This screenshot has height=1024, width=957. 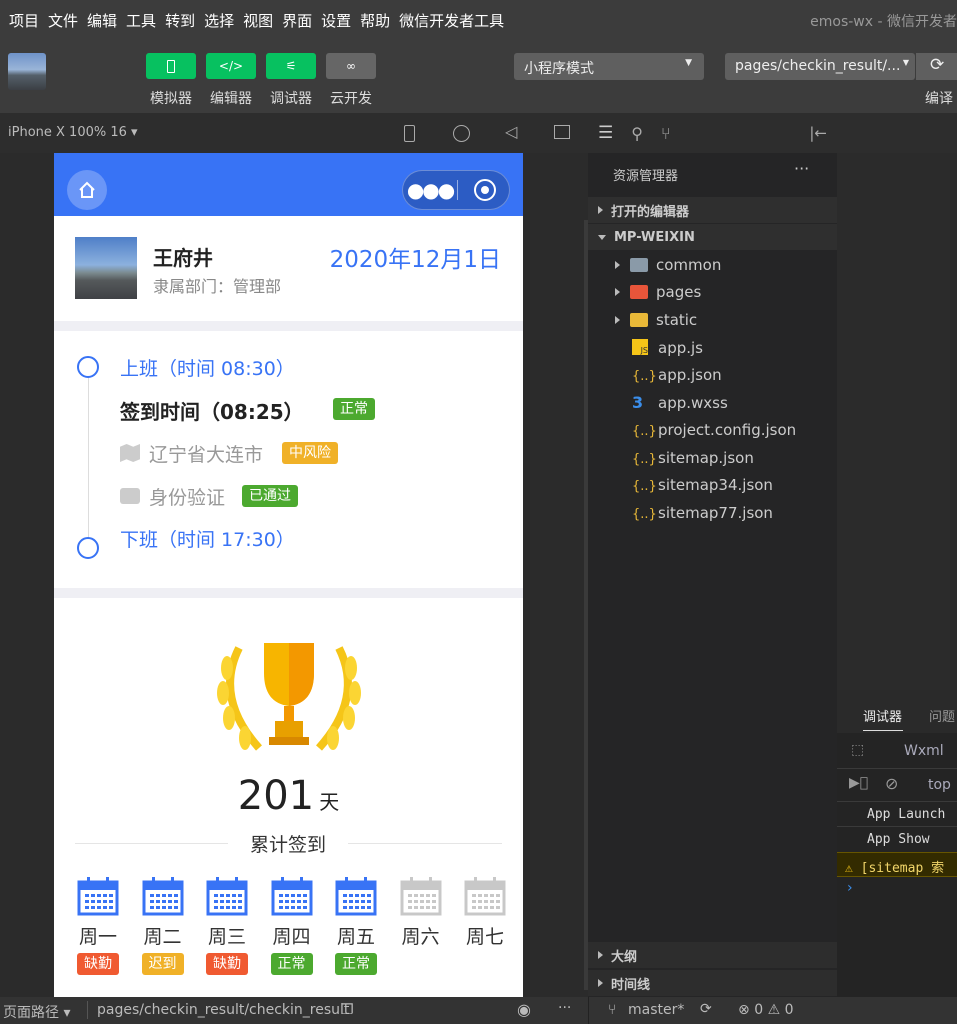 What do you see at coordinates (27, 71) in the screenshot?
I see `project-avatar` at bounding box center [27, 71].